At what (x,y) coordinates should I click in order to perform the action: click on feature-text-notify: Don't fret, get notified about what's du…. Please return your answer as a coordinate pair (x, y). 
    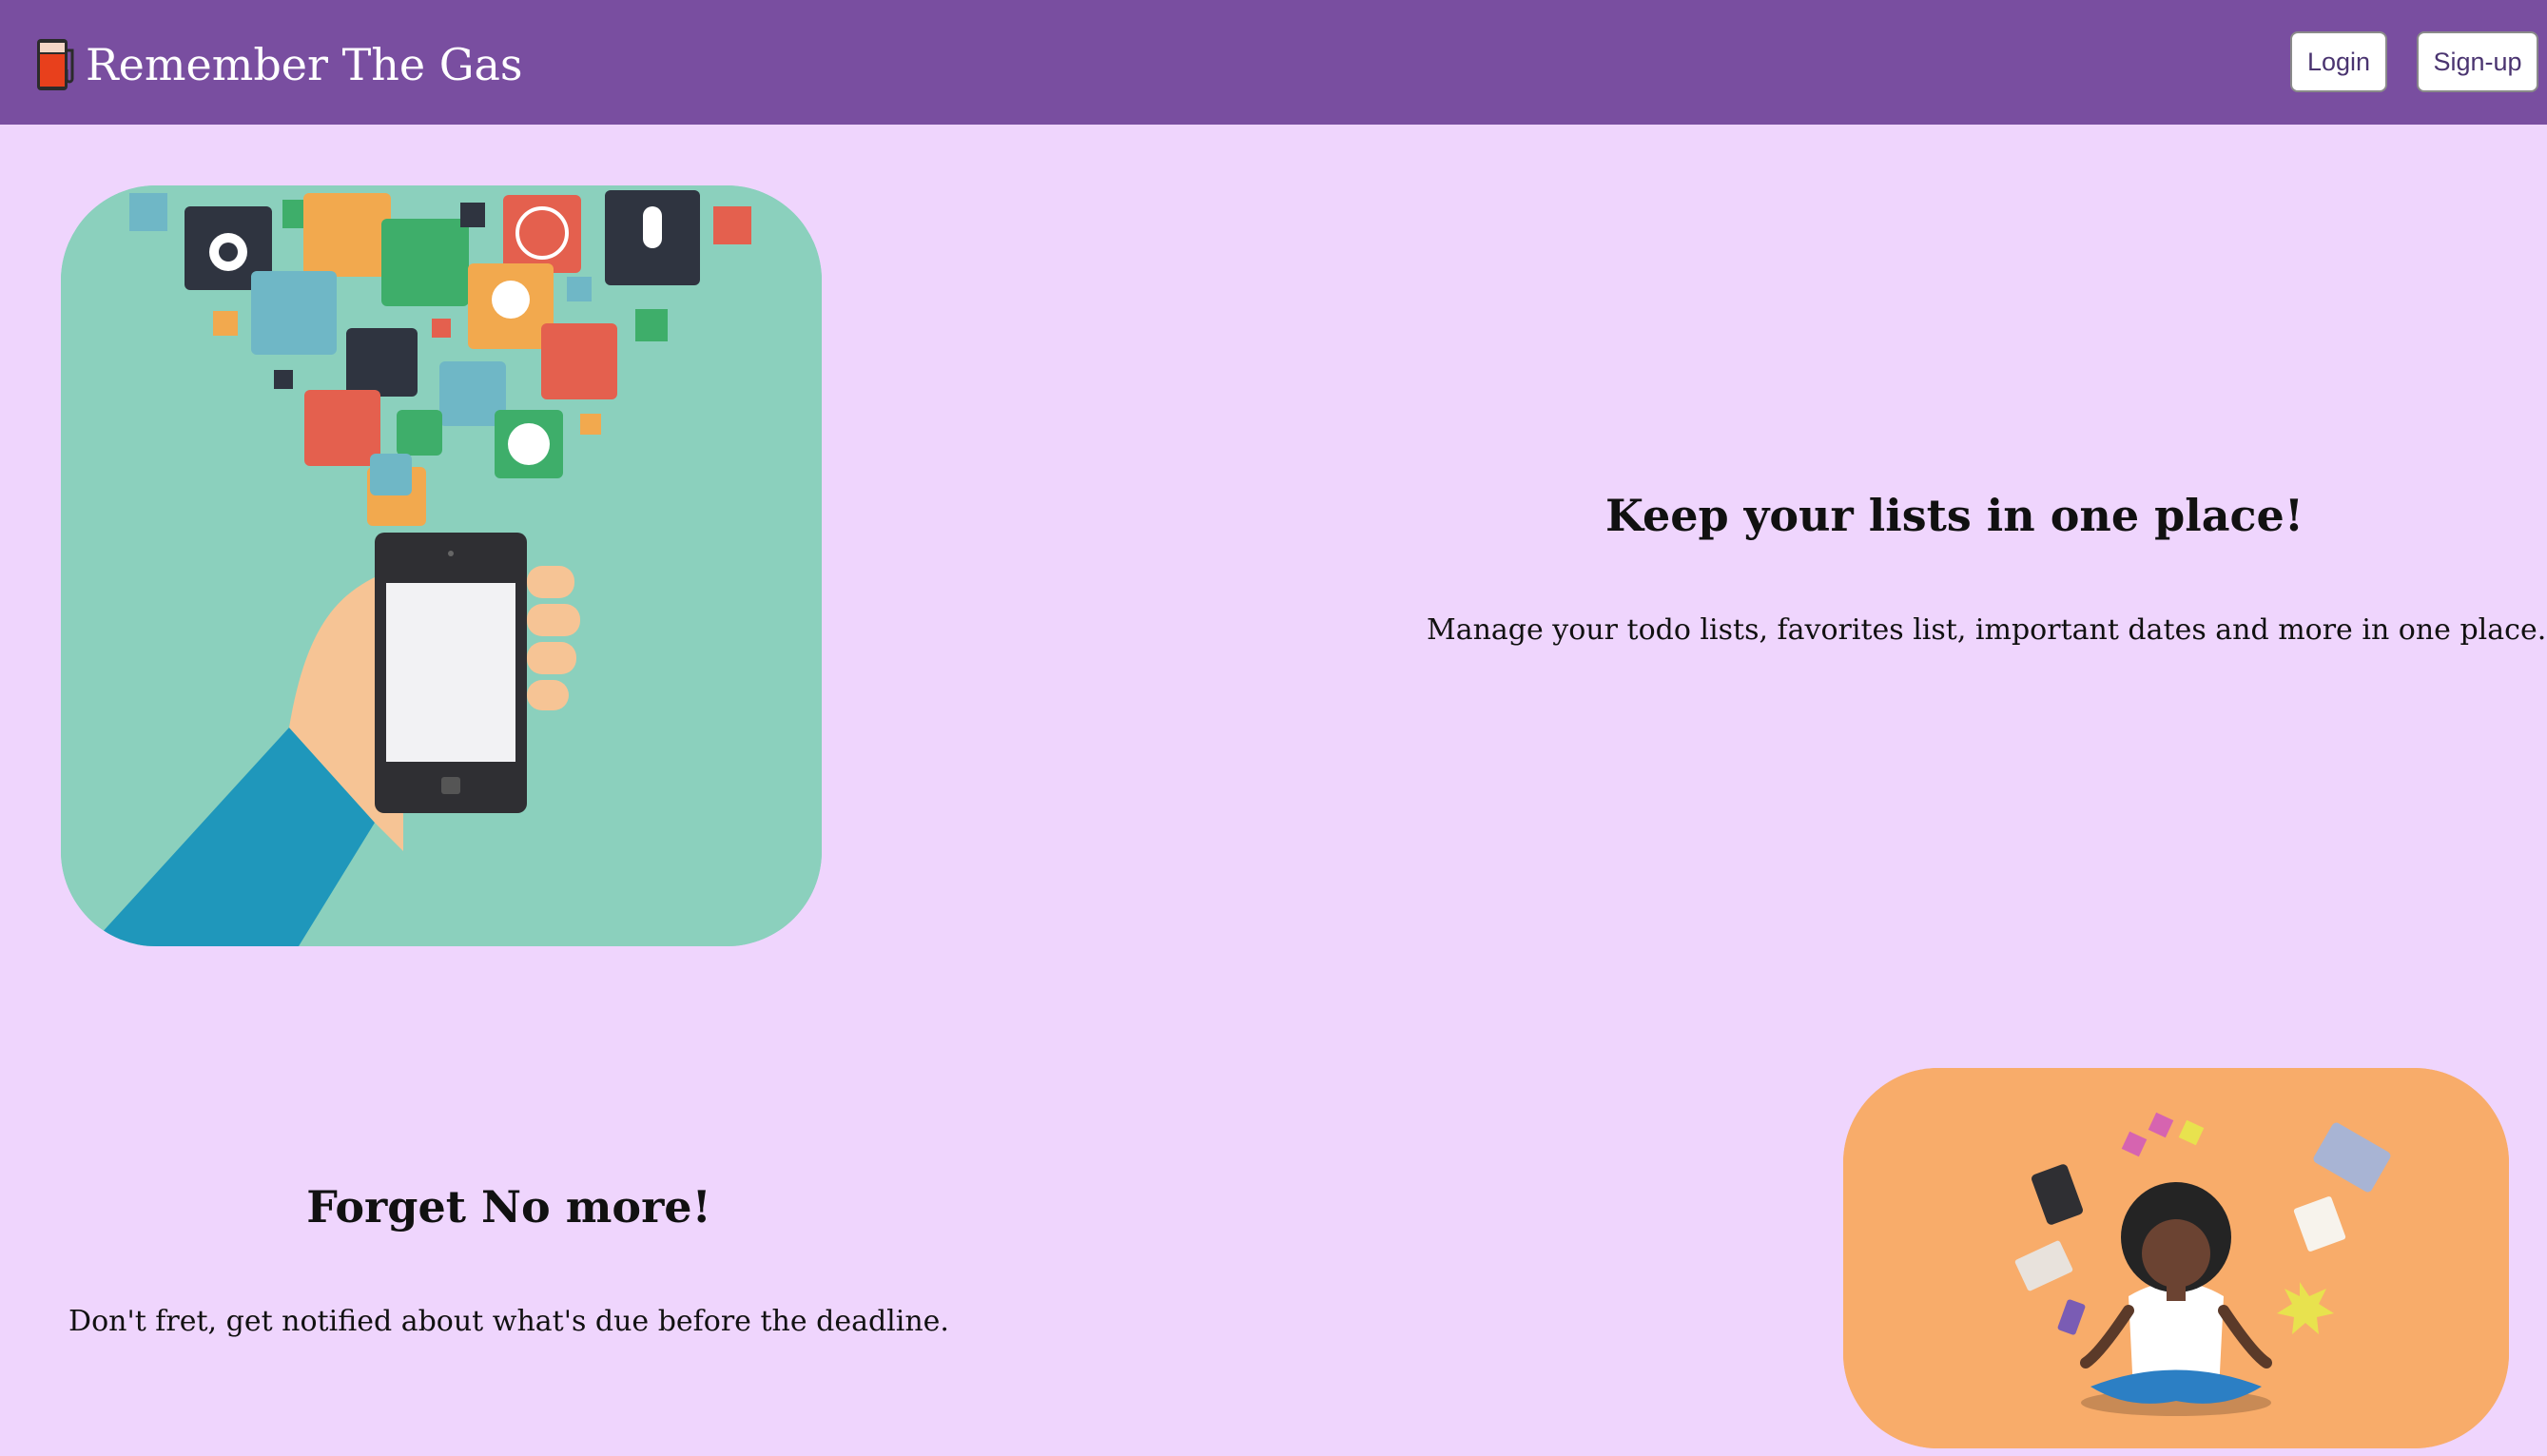
    Looking at the image, I should click on (509, 1322).